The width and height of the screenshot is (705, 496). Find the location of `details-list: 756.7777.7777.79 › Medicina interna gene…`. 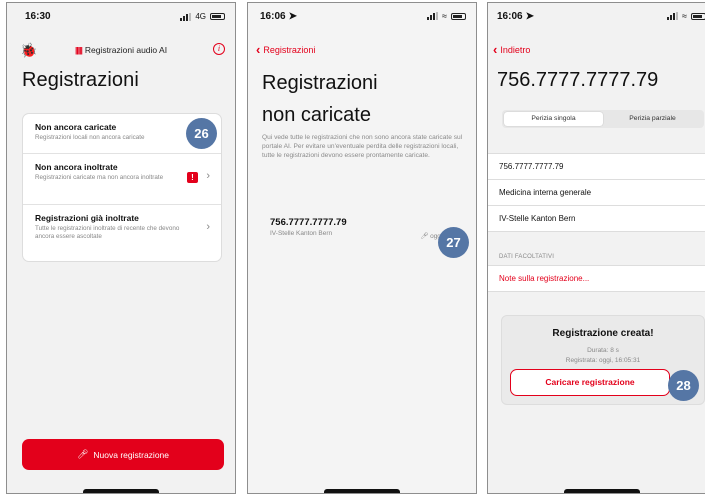

details-list: 756.7777.7777.79 › Medicina interna gene… is located at coordinates (596, 192).